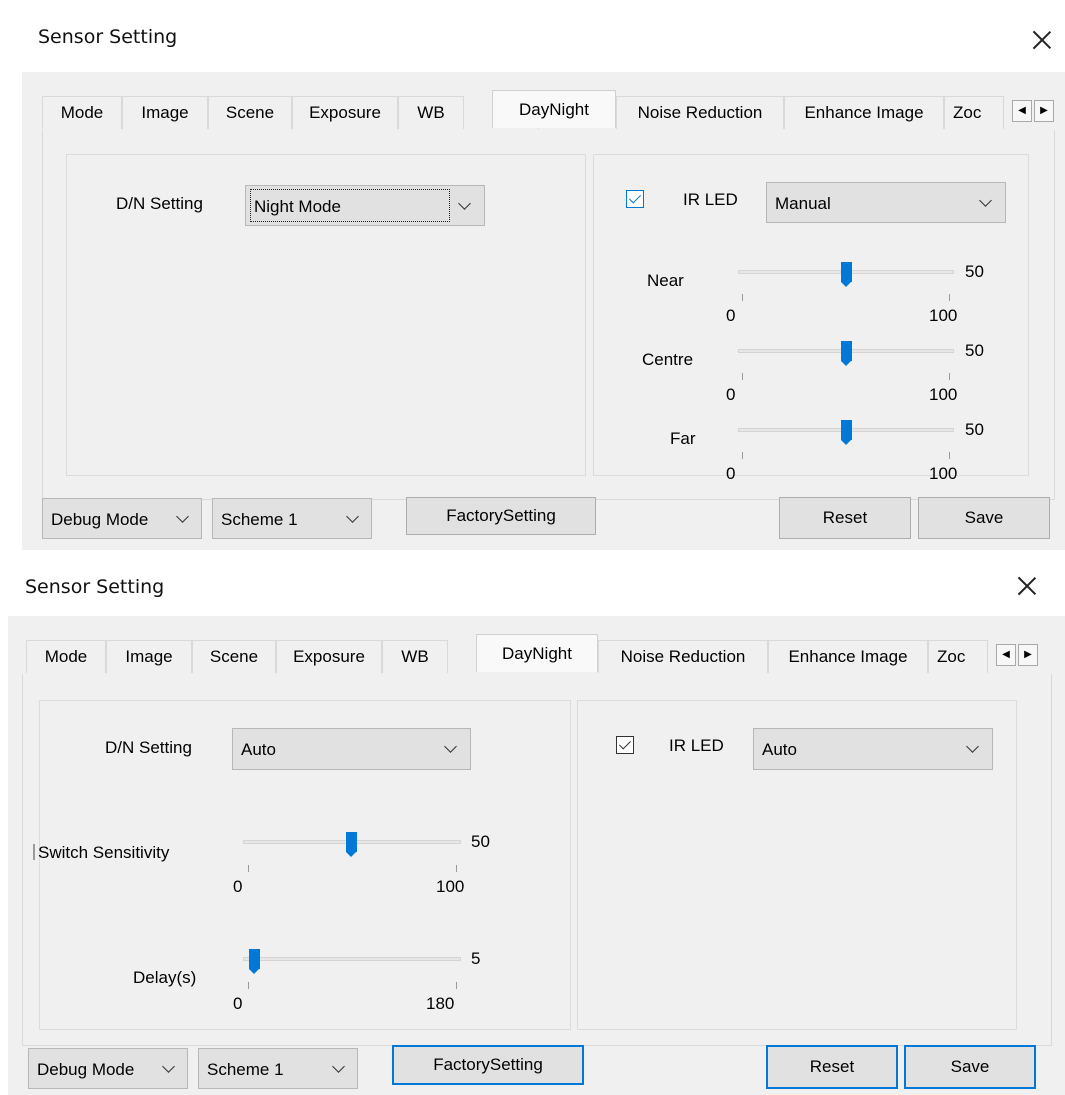 The width and height of the screenshot is (1065, 1095). What do you see at coordinates (846, 432) in the screenshot?
I see `slider-thumb-far` at bounding box center [846, 432].